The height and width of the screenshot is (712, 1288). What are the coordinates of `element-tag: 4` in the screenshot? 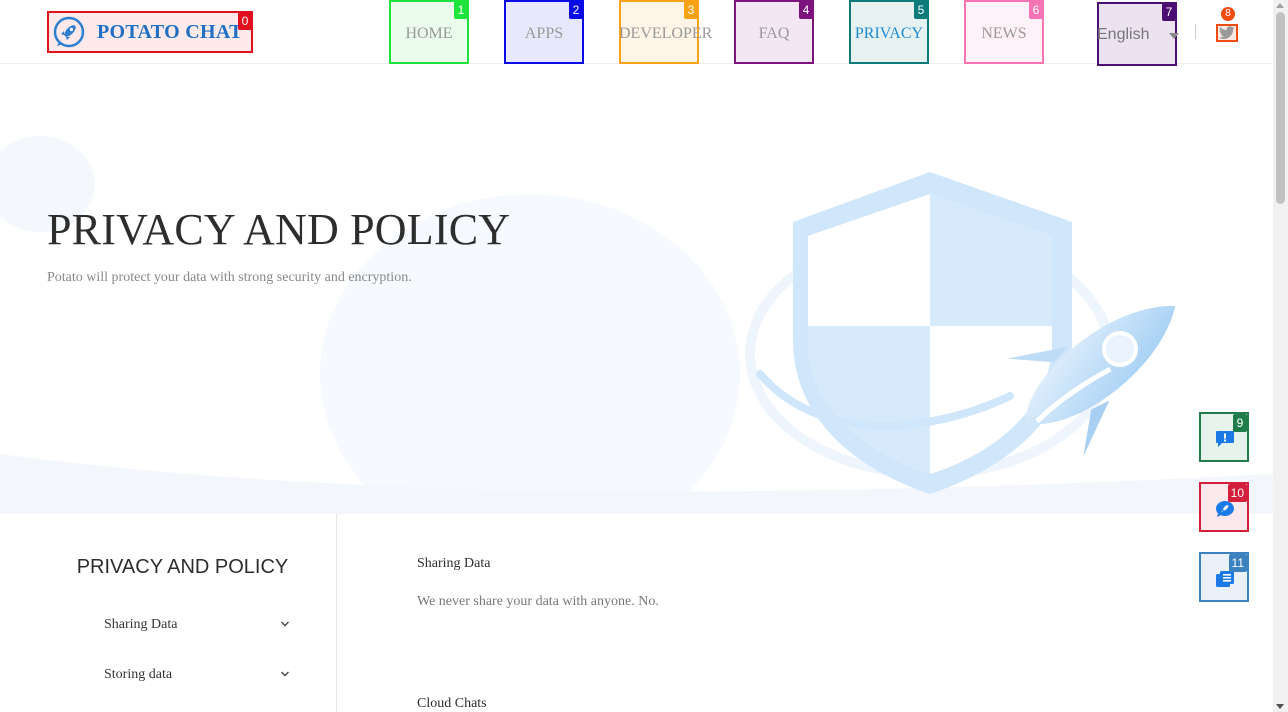 It's located at (806, 10).